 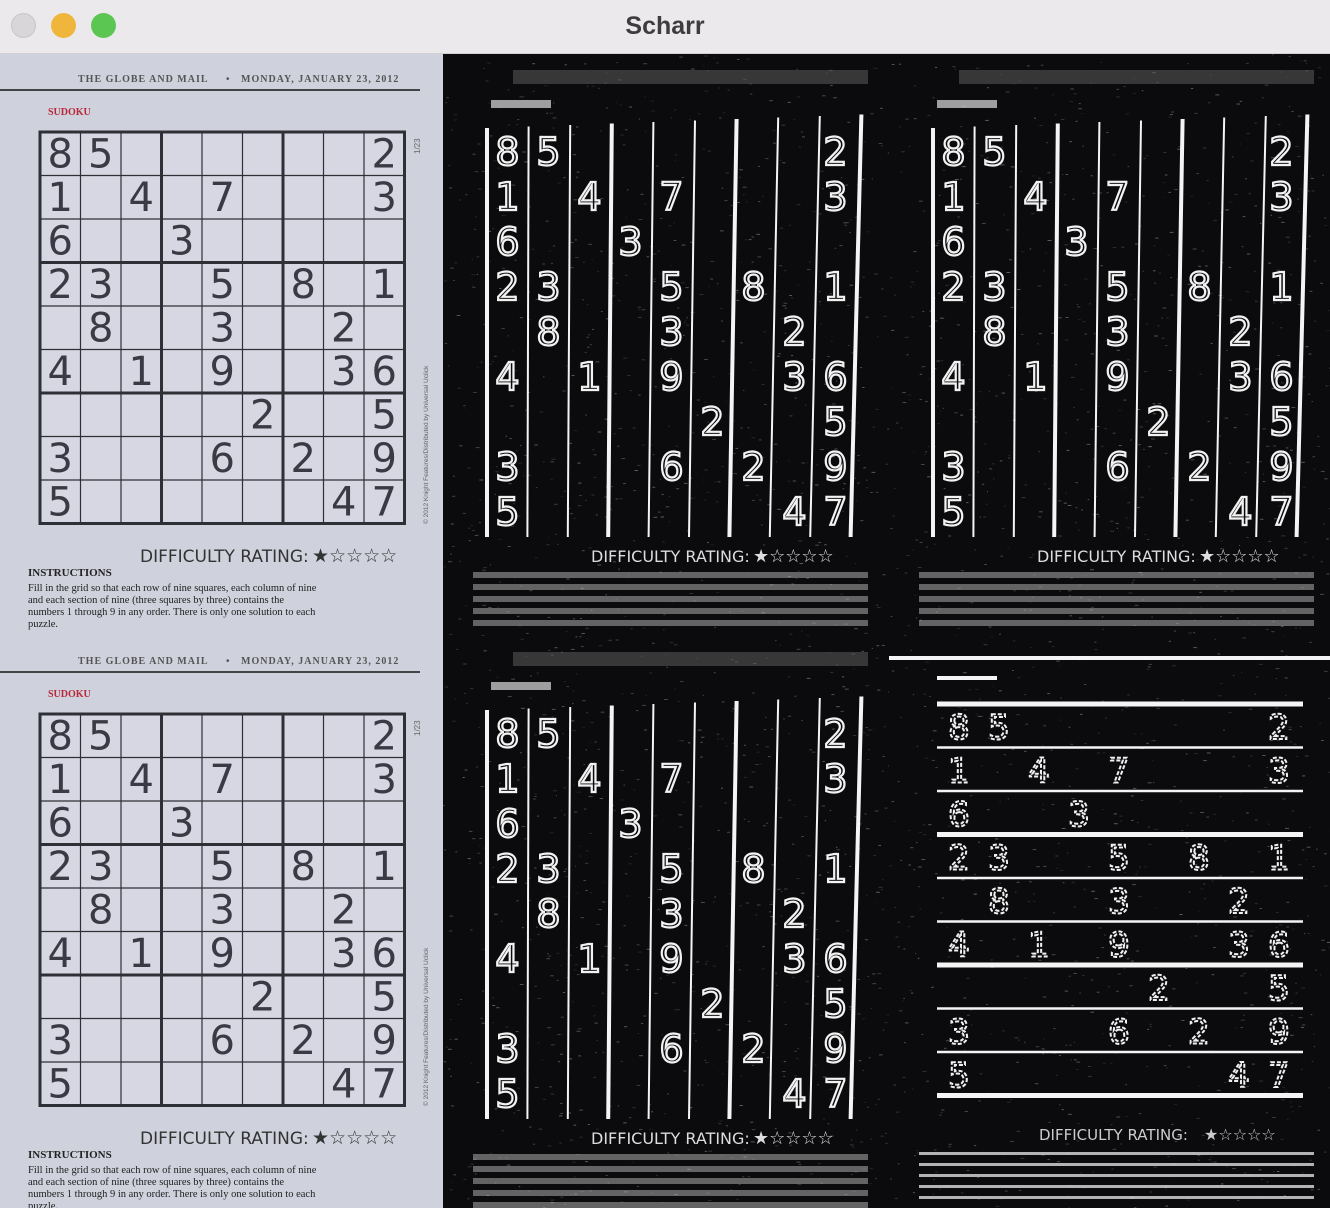 I want to click on sudoku-digit: 3, so click(x=60, y=459).